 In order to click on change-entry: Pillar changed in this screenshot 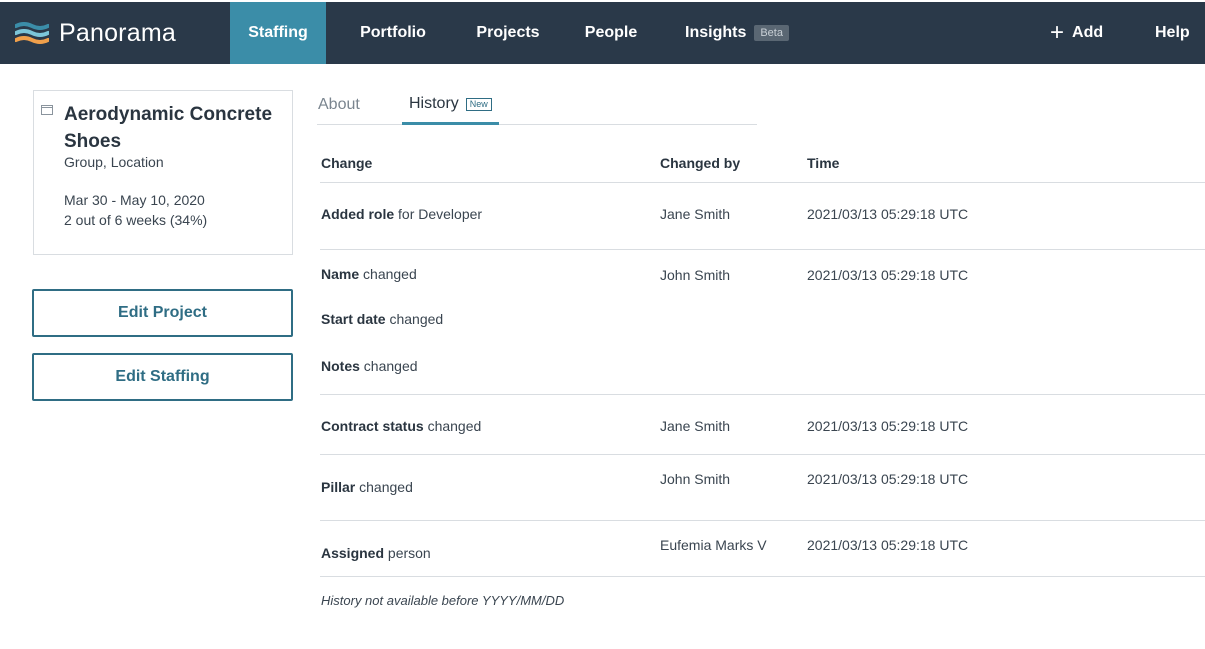, I will do `click(367, 487)`.